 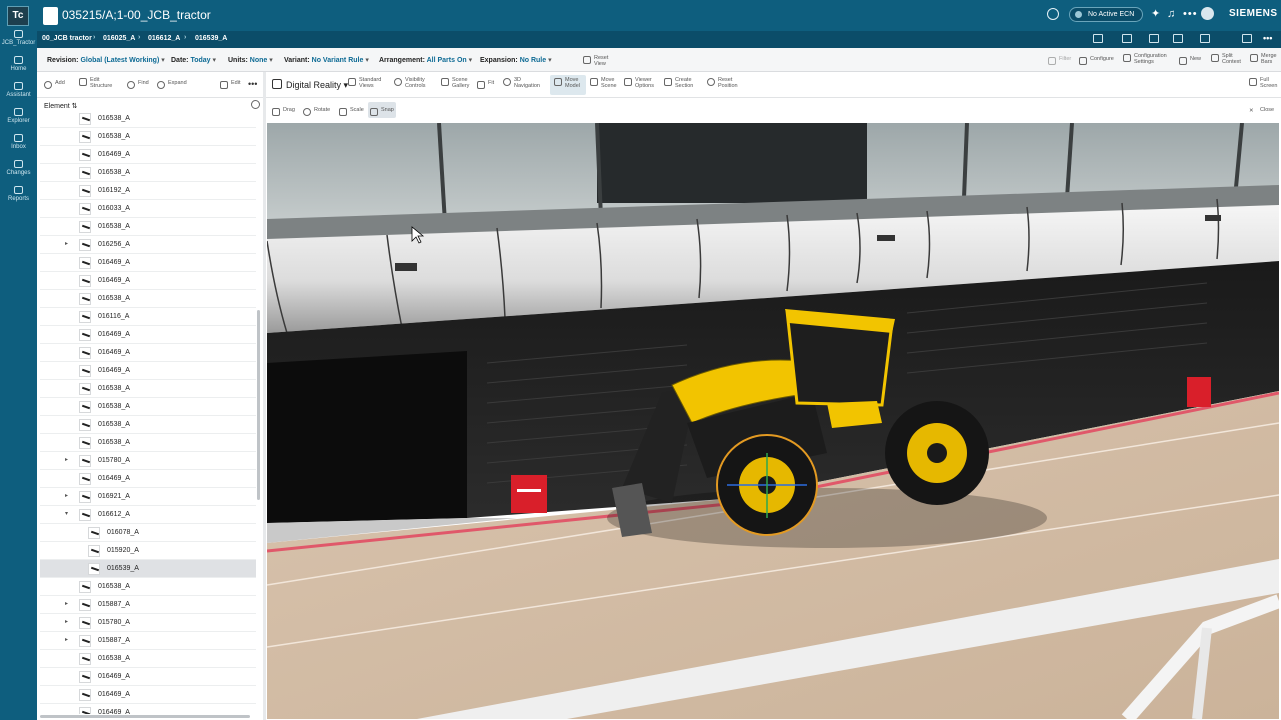 I want to click on rail-item-explorer: Explorer, so click(x=18, y=116).